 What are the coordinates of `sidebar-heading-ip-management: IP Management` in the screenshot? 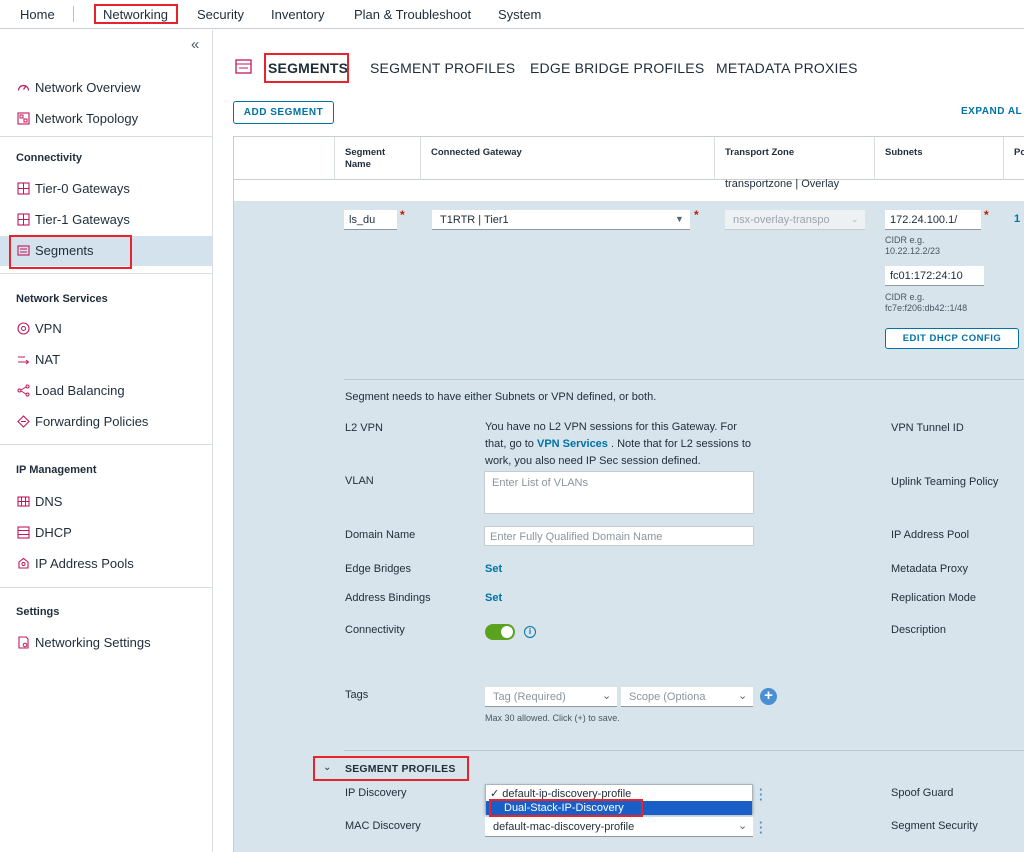 It's located at (56, 470).